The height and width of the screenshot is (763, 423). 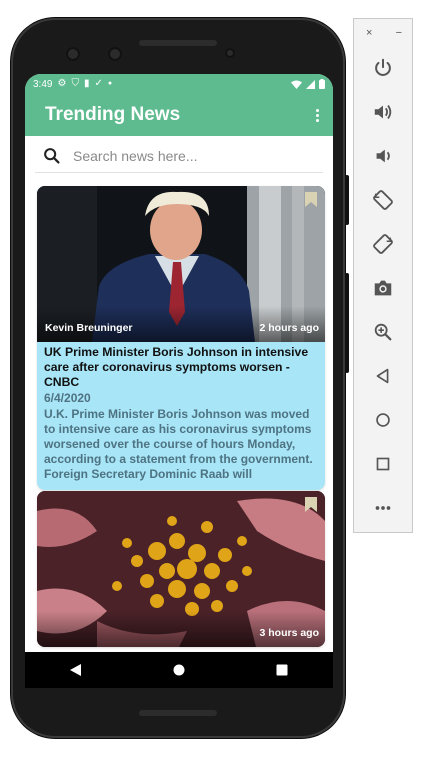 I want to click on more-icon, so click(x=383, y=508).